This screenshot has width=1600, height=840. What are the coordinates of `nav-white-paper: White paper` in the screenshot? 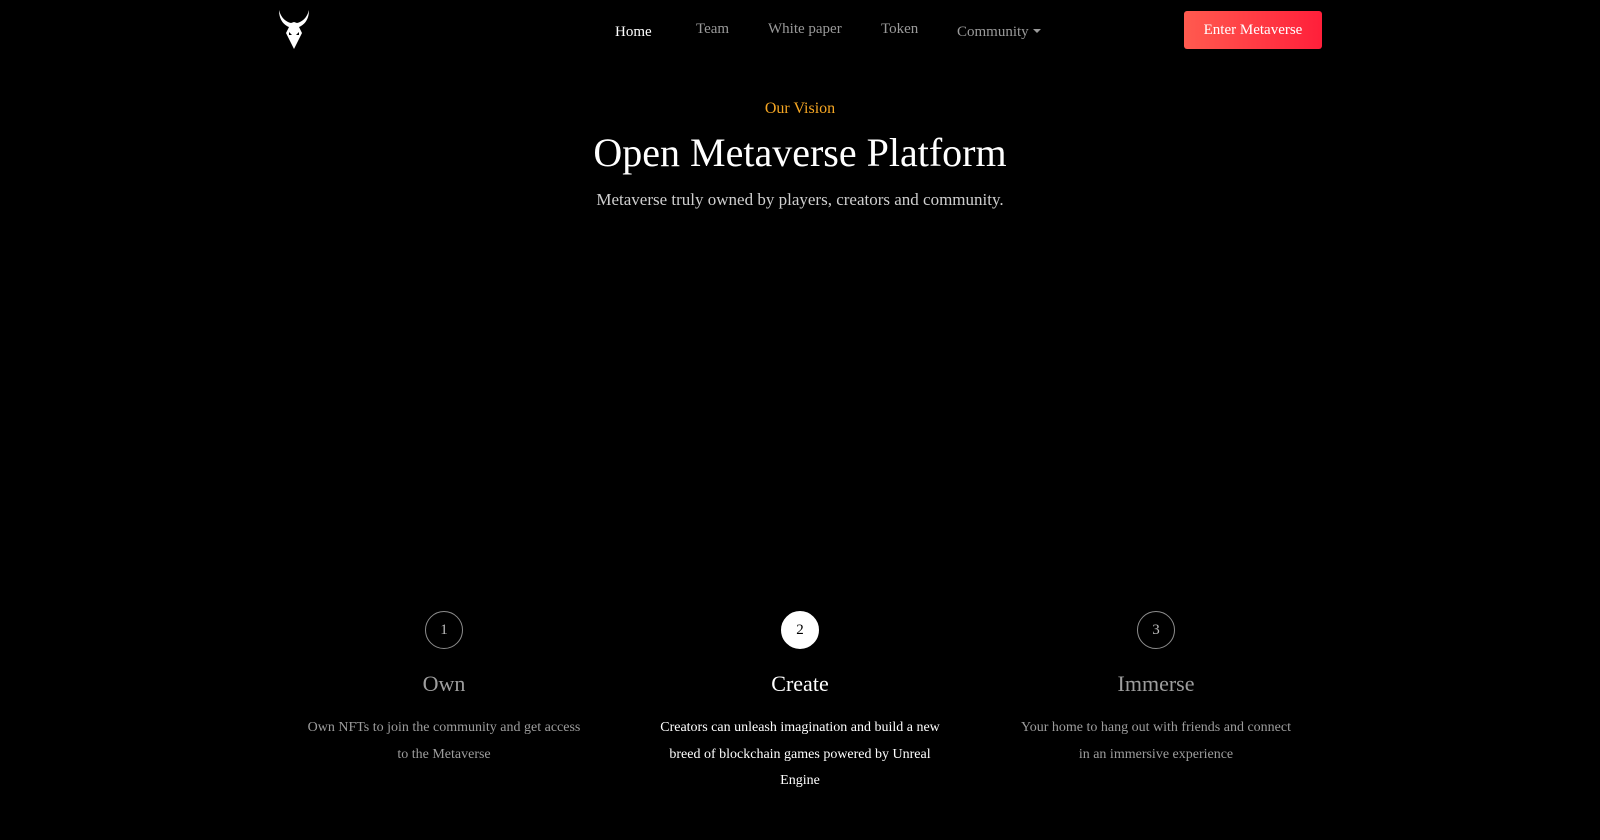 It's located at (805, 29).